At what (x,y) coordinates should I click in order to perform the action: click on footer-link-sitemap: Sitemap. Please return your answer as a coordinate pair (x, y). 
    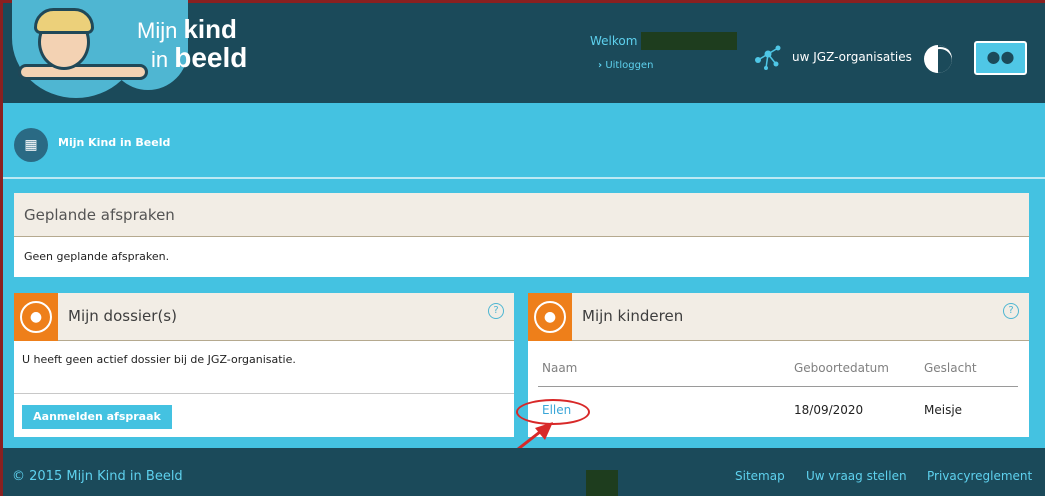
    Looking at the image, I should click on (760, 476).